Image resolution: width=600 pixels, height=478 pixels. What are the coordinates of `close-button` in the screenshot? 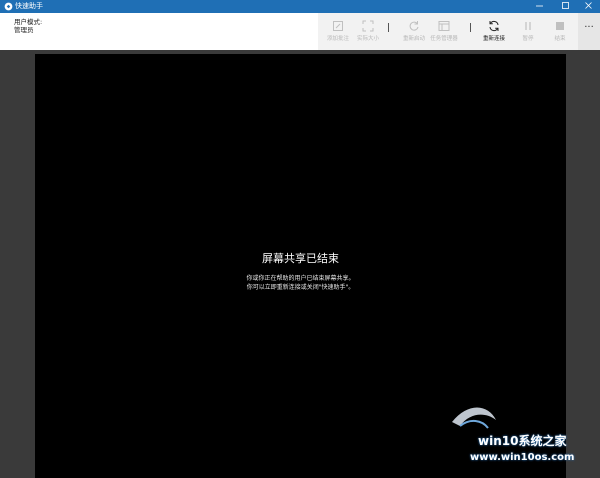 It's located at (588, 6).